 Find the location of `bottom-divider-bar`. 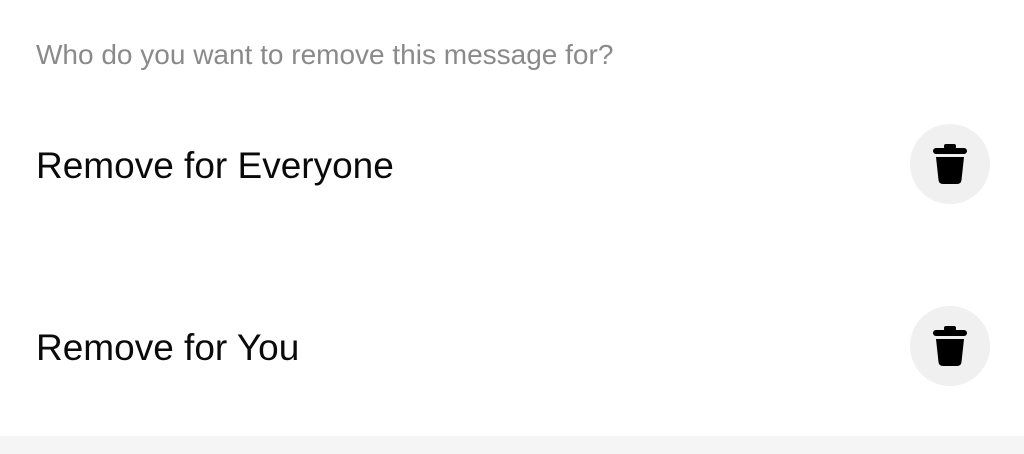

bottom-divider-bar is located at coordinates (512, 445).